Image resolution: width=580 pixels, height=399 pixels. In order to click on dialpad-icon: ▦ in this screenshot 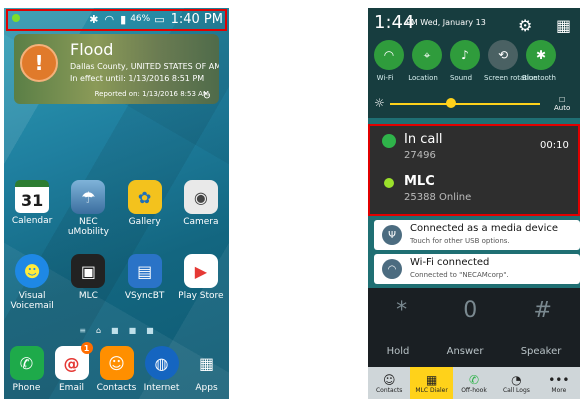, I will do `click(431, 379)`.